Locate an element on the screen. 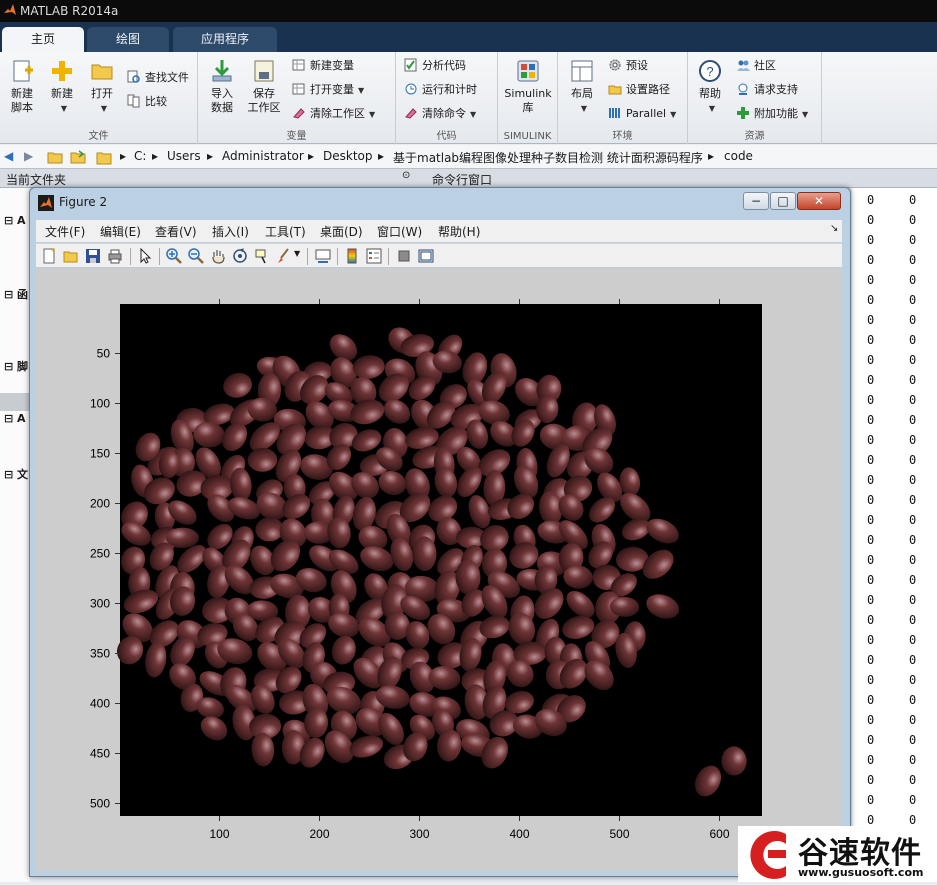 This screenshot has width=937, height=885. save-icon is located at coordinates (93, 256).